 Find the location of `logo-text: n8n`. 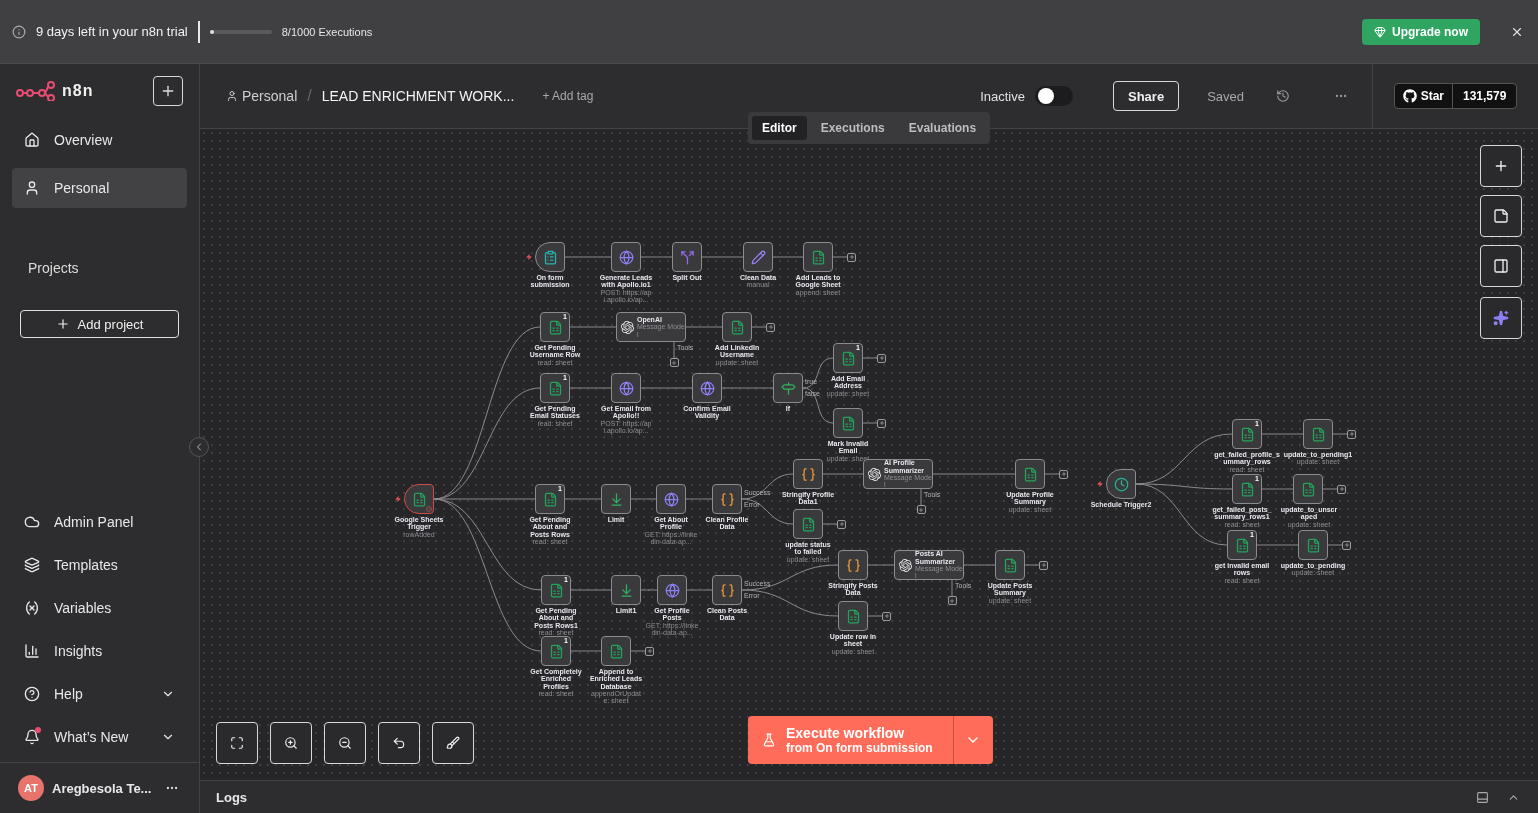

logo-text: n8n is located at coordinates (78, 91).